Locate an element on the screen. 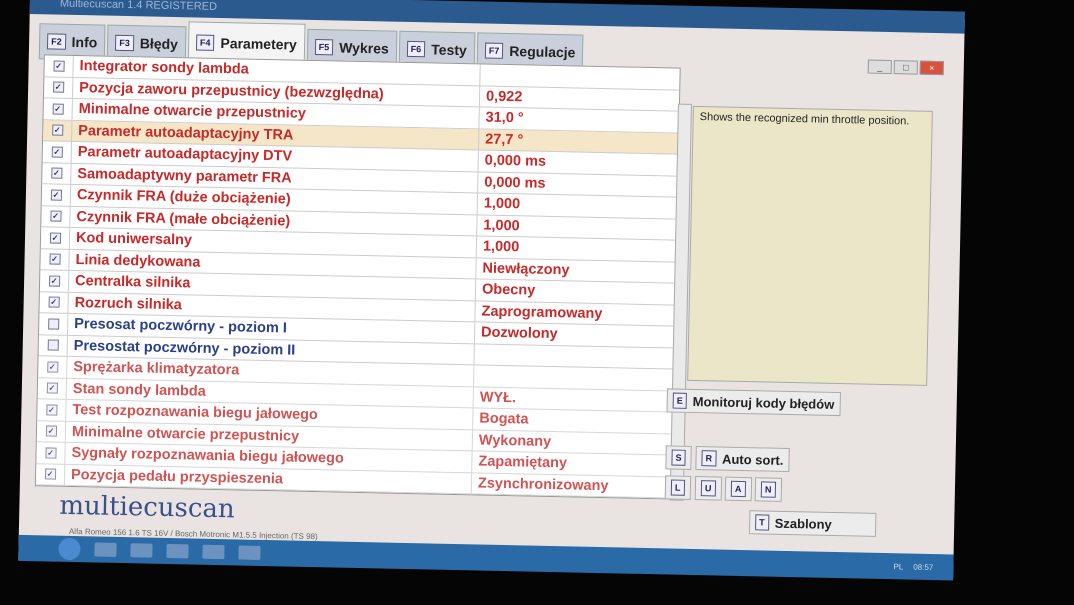  key-hint: E is located at coordinates (679, 400).